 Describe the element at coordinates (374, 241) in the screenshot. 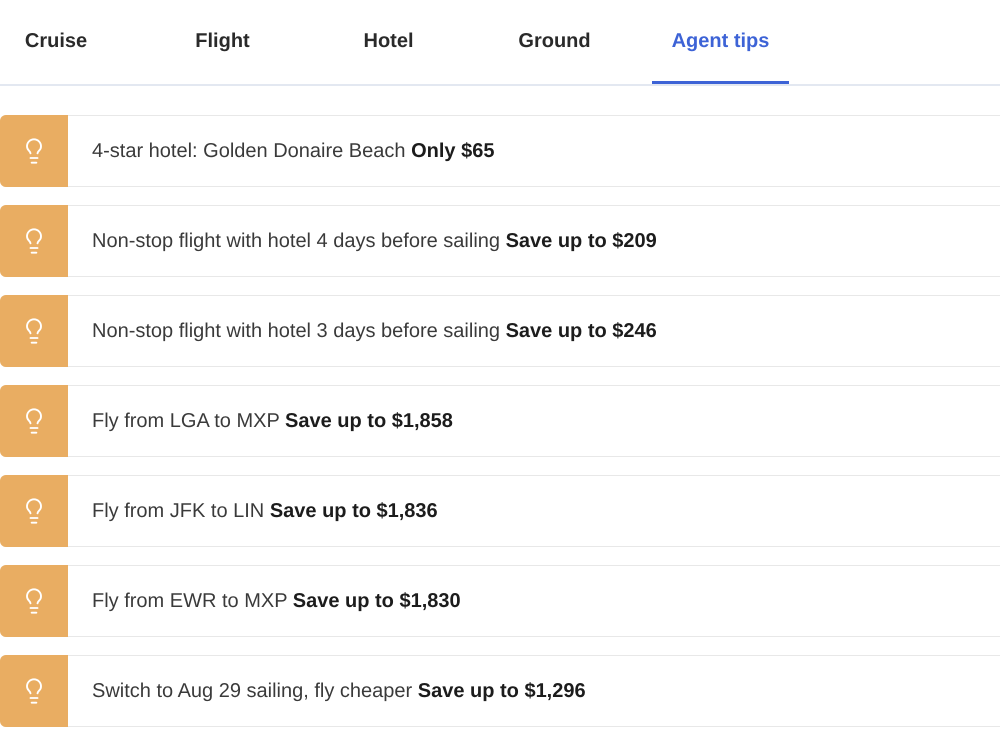

I see `tip-text: Non-stop flight with hotel 4 days before sailing Save up to $209` at that location.